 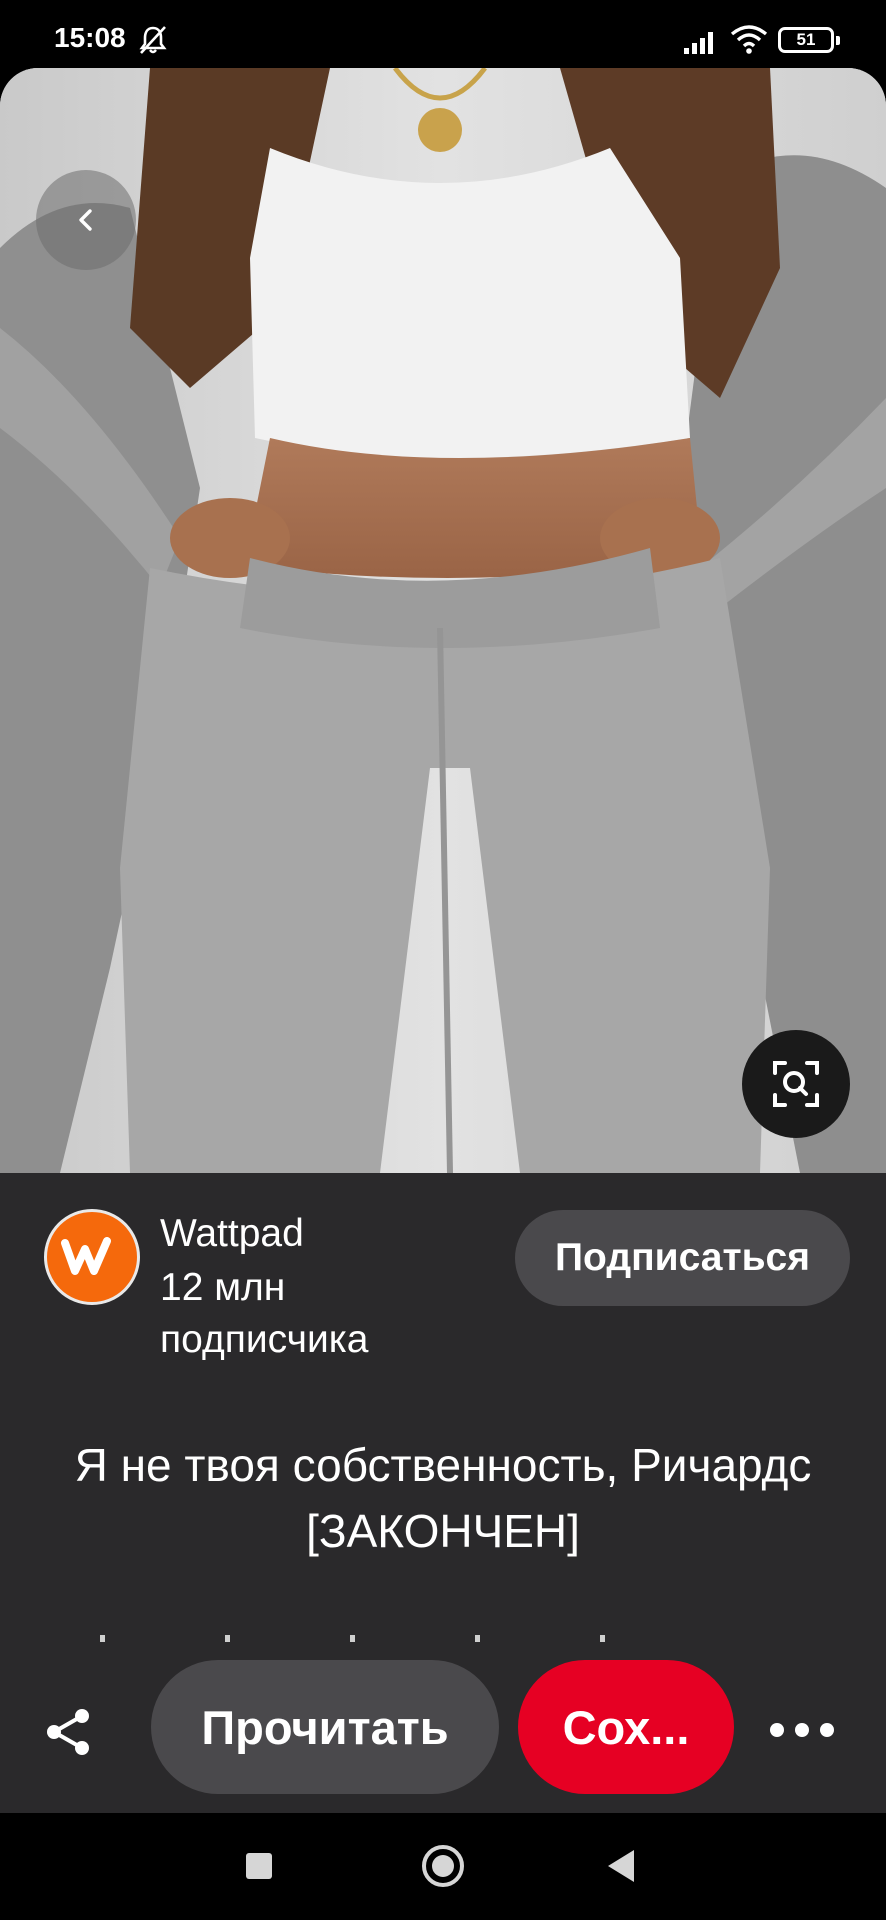 What do you see at coordinates (621, 1866) in the screenshot?
I see `back-nav-icon` at bounding box center [621, 1866].